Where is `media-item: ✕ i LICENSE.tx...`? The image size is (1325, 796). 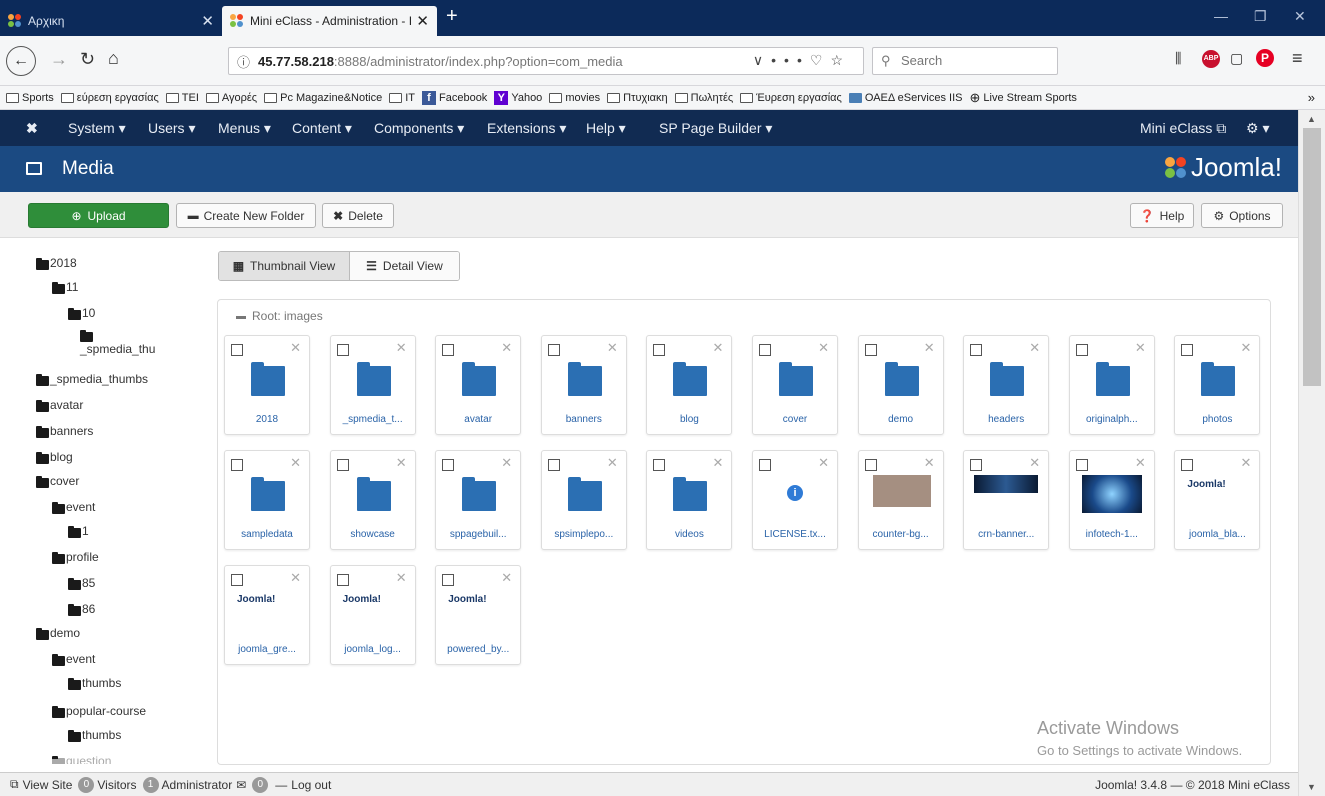 media-item: ✕ i LICENSE.tx... is located at coordinates (795, 500).